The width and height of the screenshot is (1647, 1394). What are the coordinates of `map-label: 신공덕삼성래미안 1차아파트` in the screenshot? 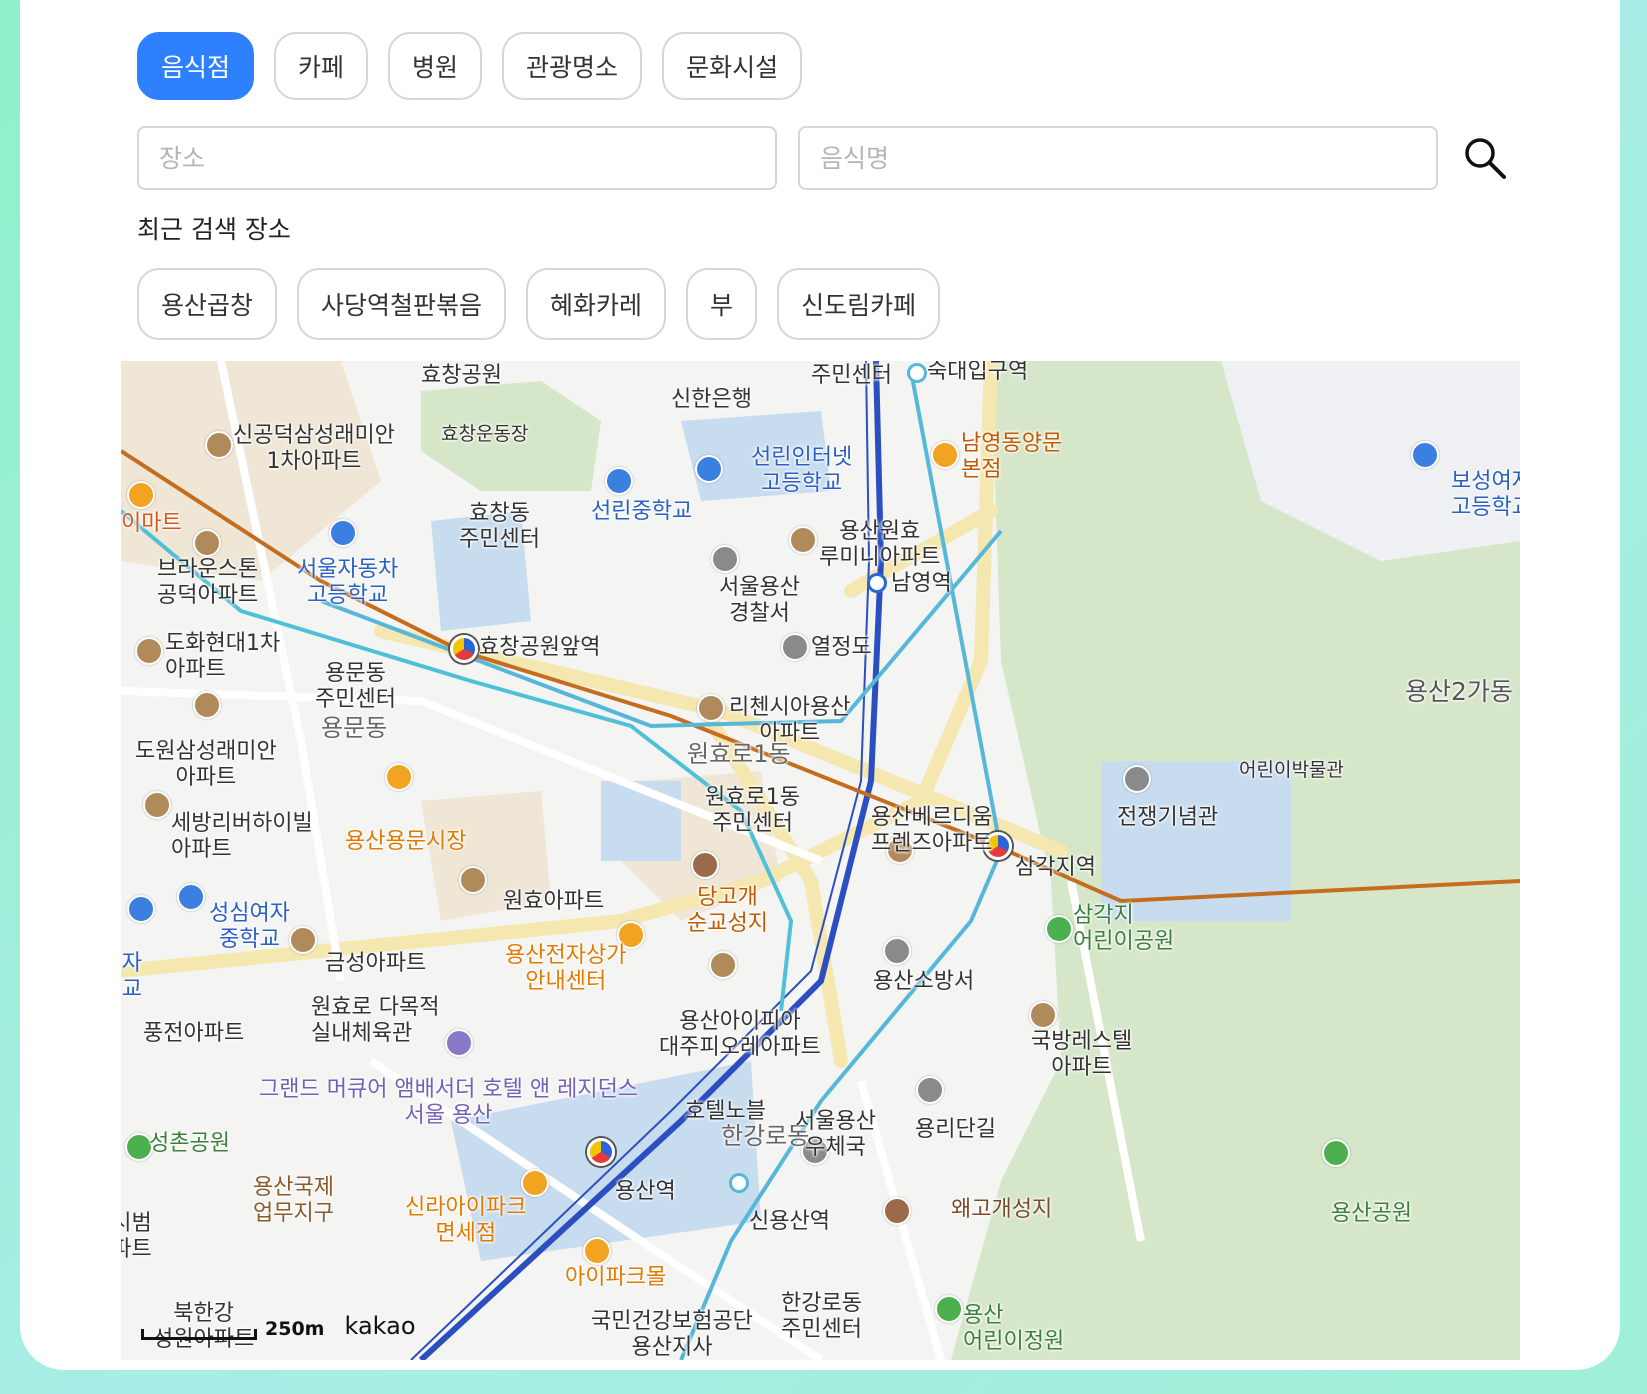 It's located at (314, 448).